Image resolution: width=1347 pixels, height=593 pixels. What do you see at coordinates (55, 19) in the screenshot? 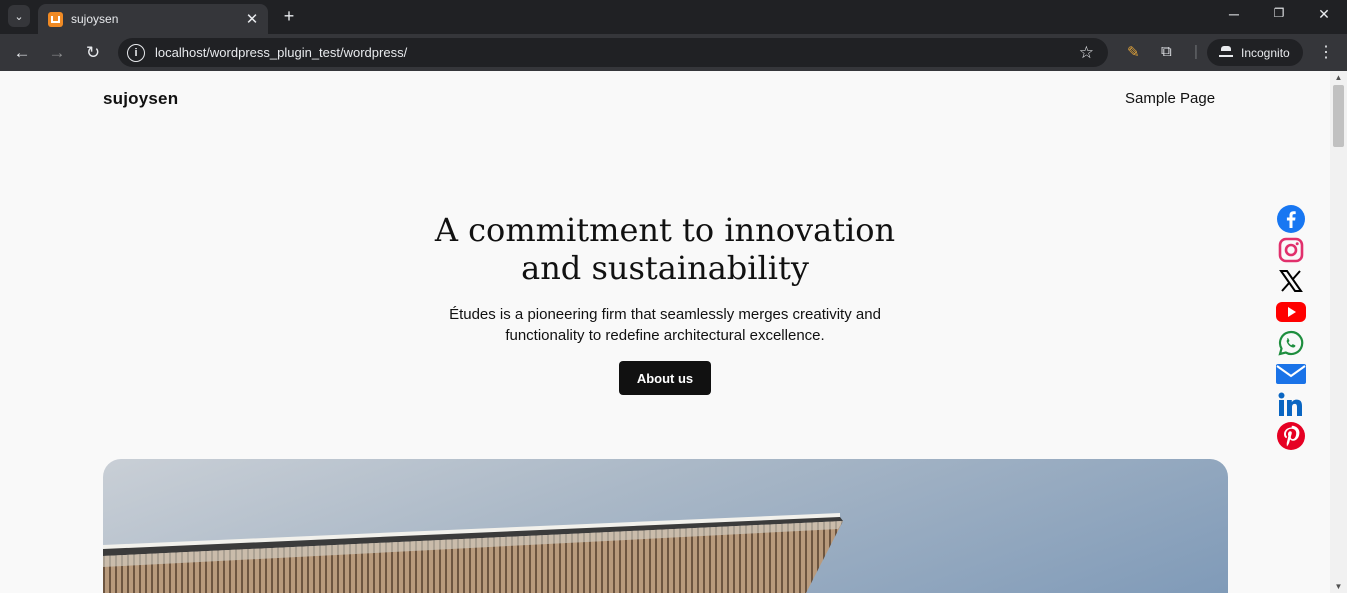
I see `xampp-favicon-icon` at bounding box center [55, 19].